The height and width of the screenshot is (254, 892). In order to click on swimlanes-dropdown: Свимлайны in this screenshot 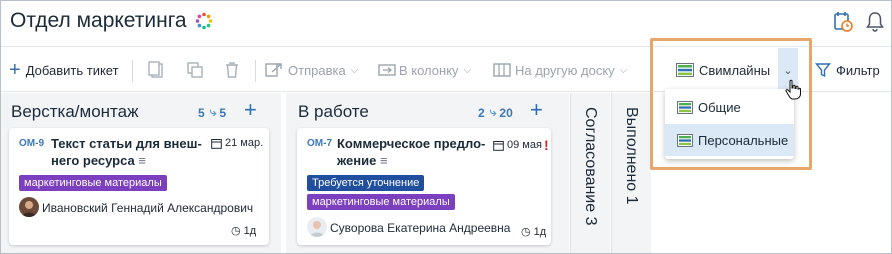, I will do `click(723, 70)`.